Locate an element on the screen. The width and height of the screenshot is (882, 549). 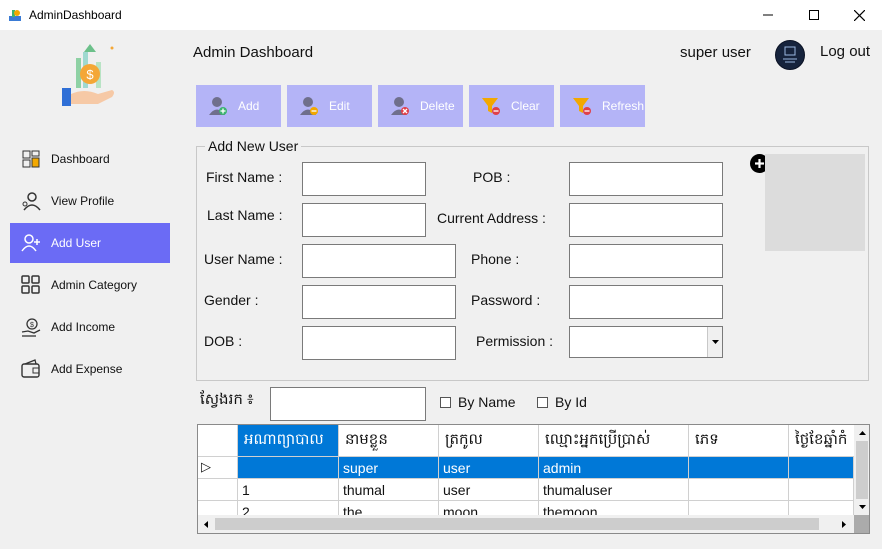
sidebar-item-add-income: $ Add Income is located at coordinates (90, 327).